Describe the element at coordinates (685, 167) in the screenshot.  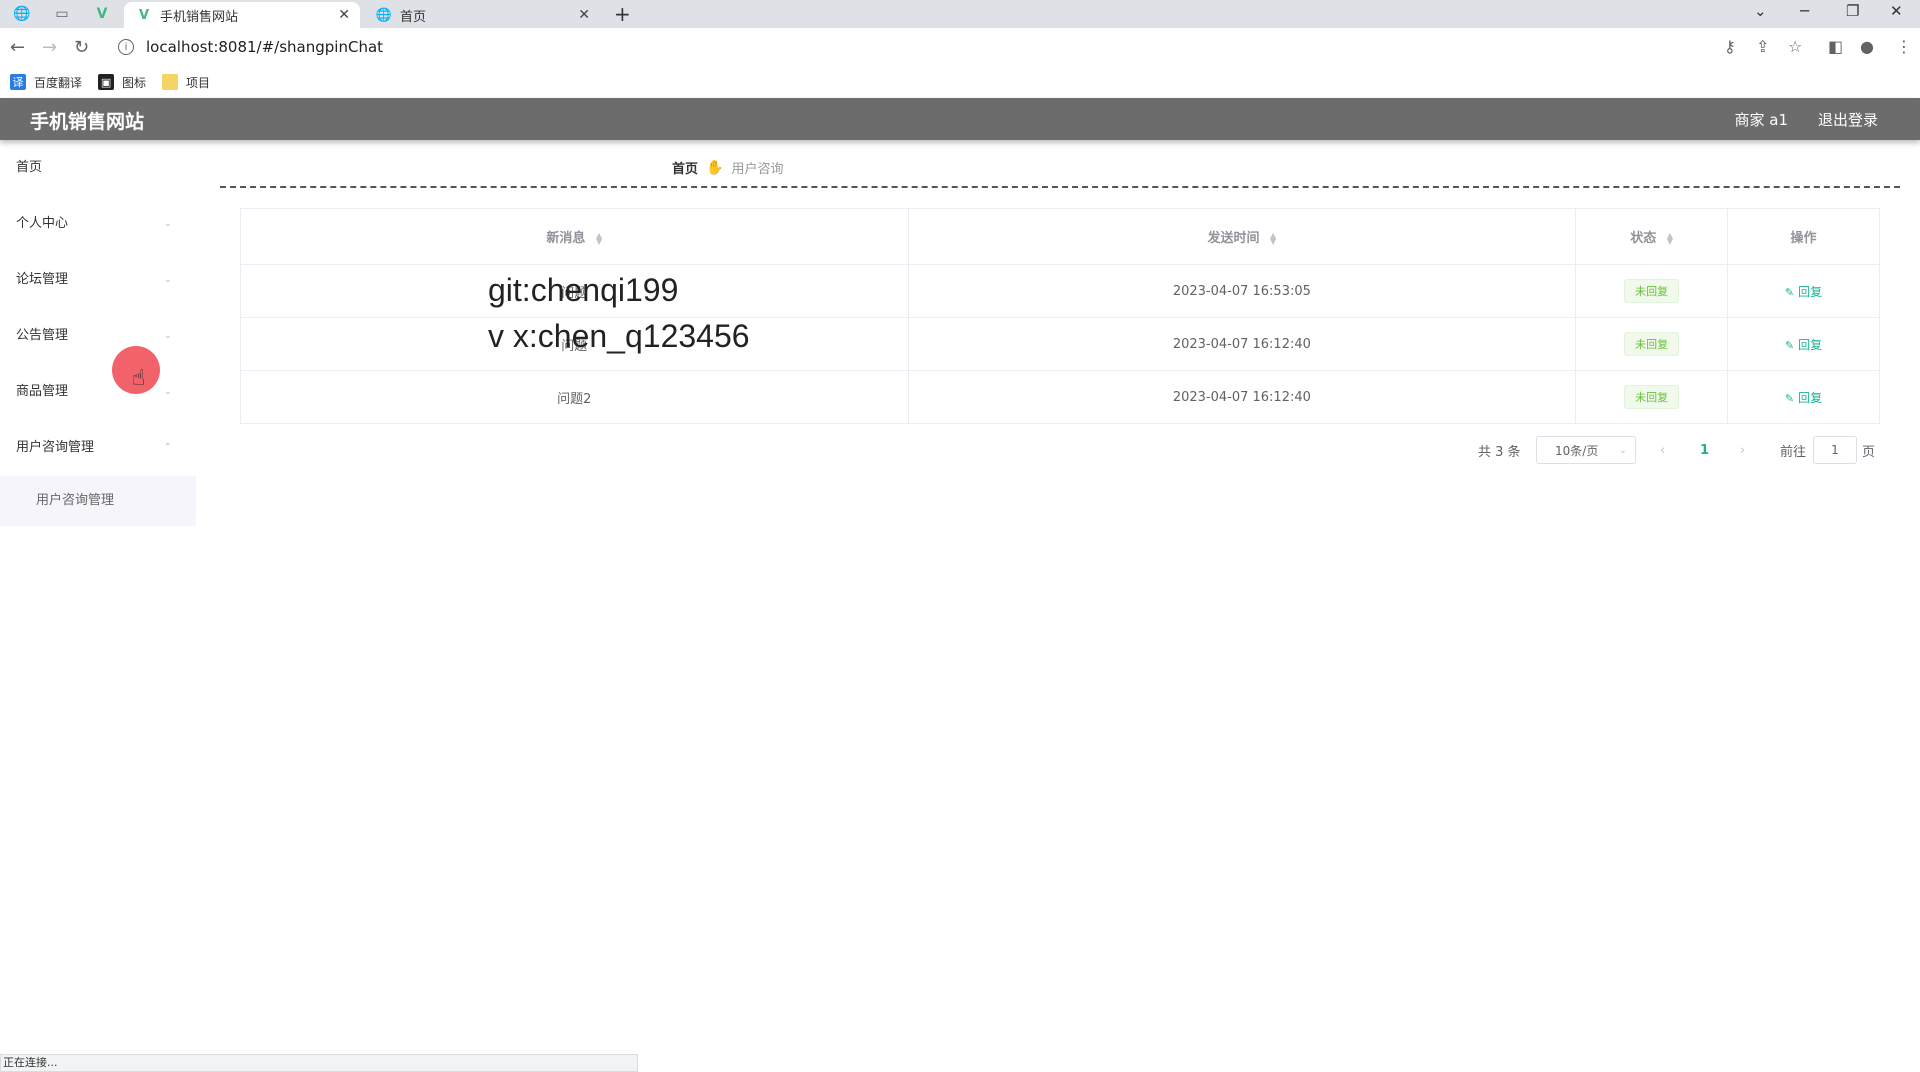
I see `breadcrumb-home: 首页` at that location.